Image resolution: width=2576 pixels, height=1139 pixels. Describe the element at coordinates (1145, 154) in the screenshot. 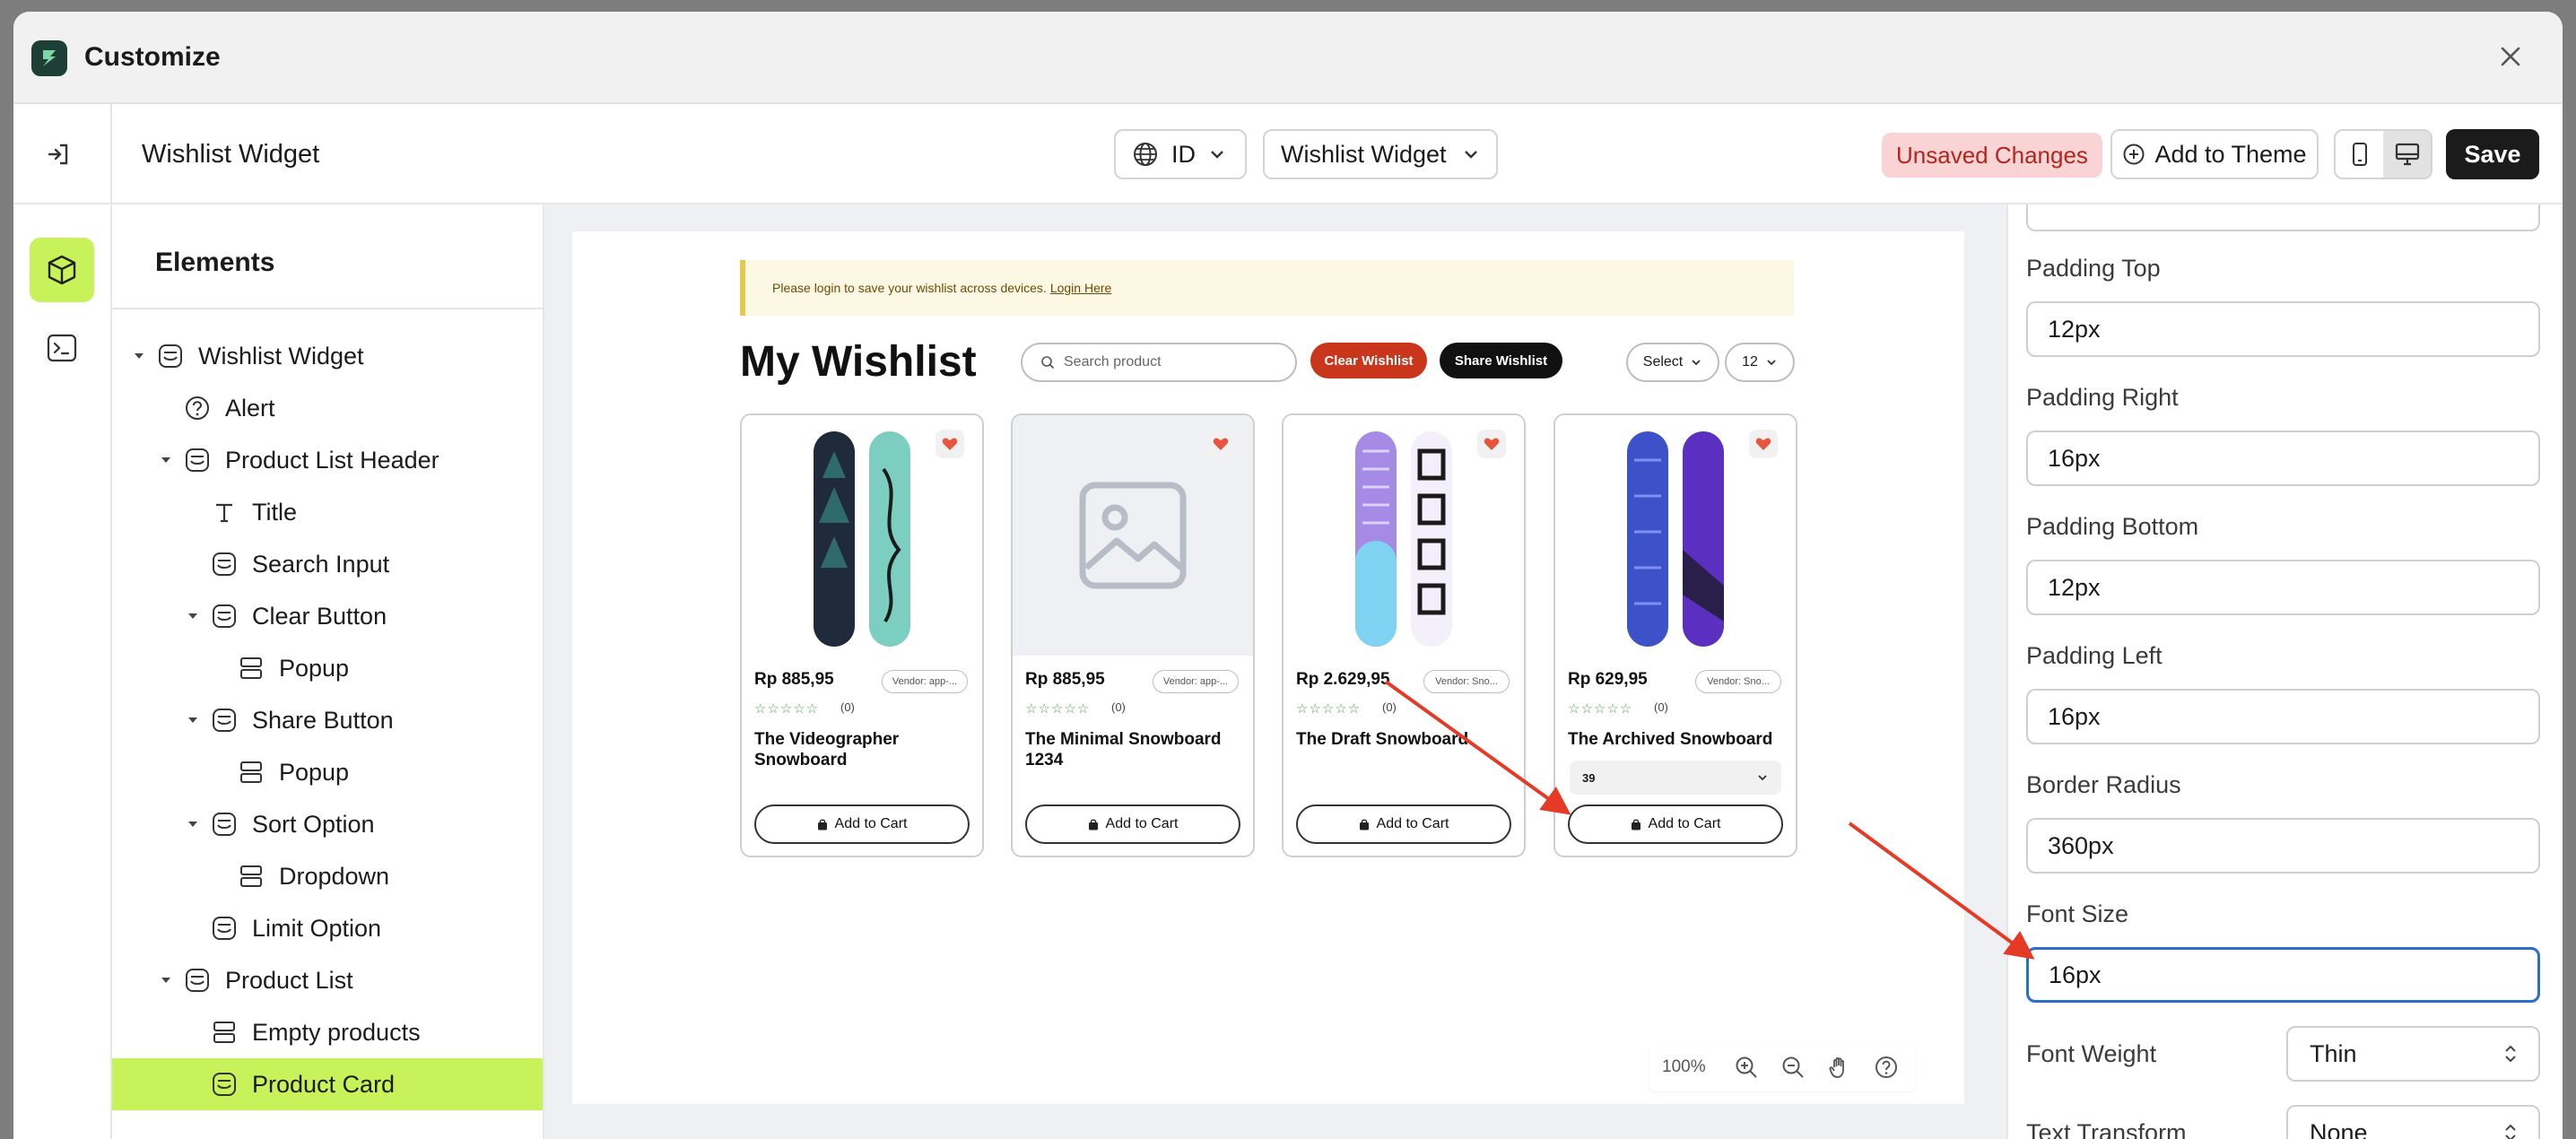

I see `globe-icon` at that location.